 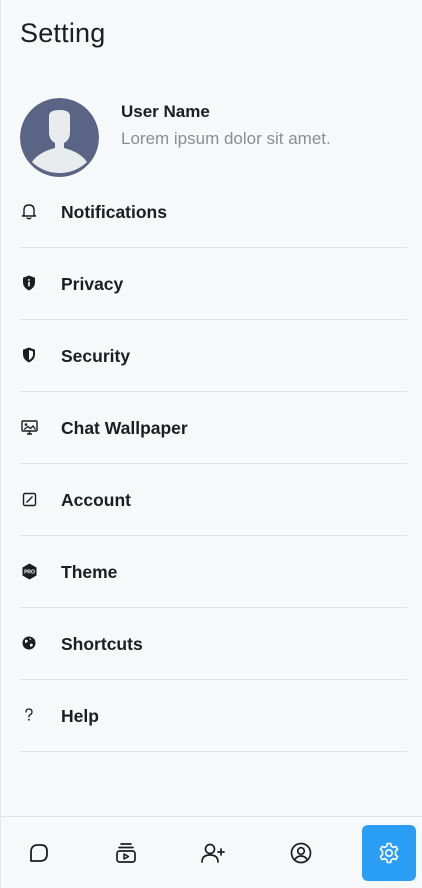 What do you see at coordinates (96, 356) in the screenshot?
I see `menu-item-label: Security` at bounding box center [96, 356].